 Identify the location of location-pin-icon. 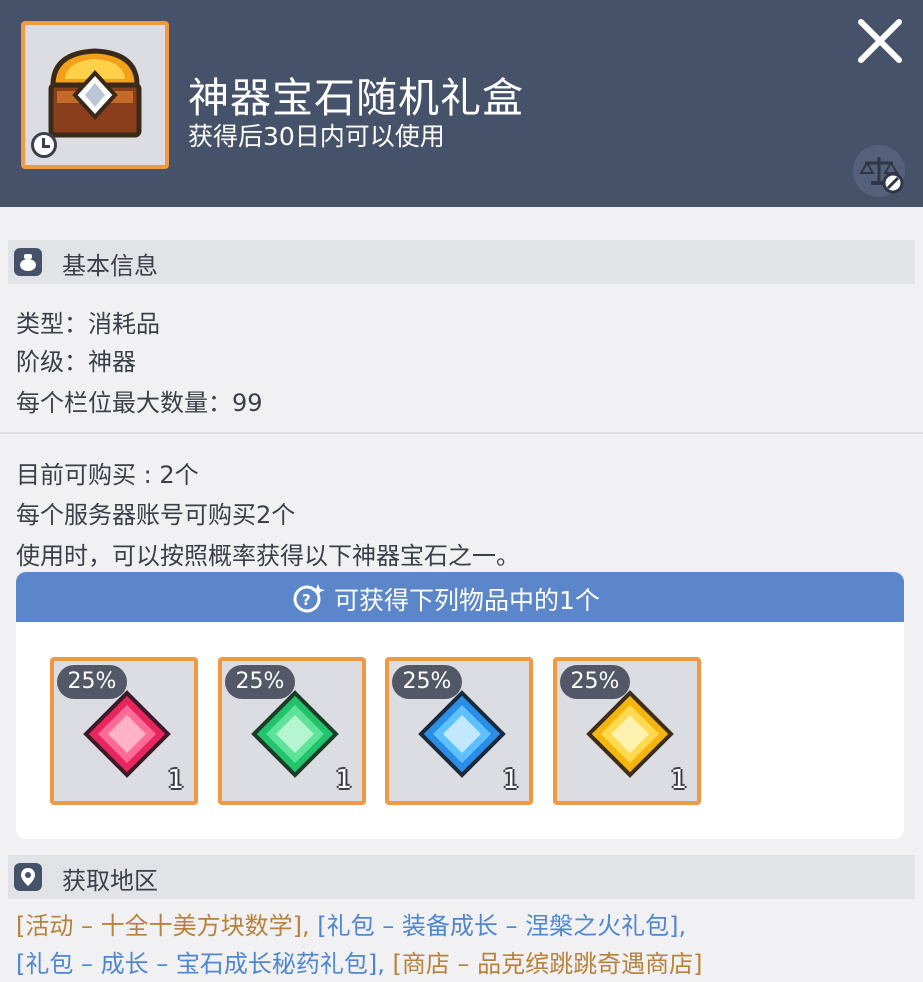
(28, 877).